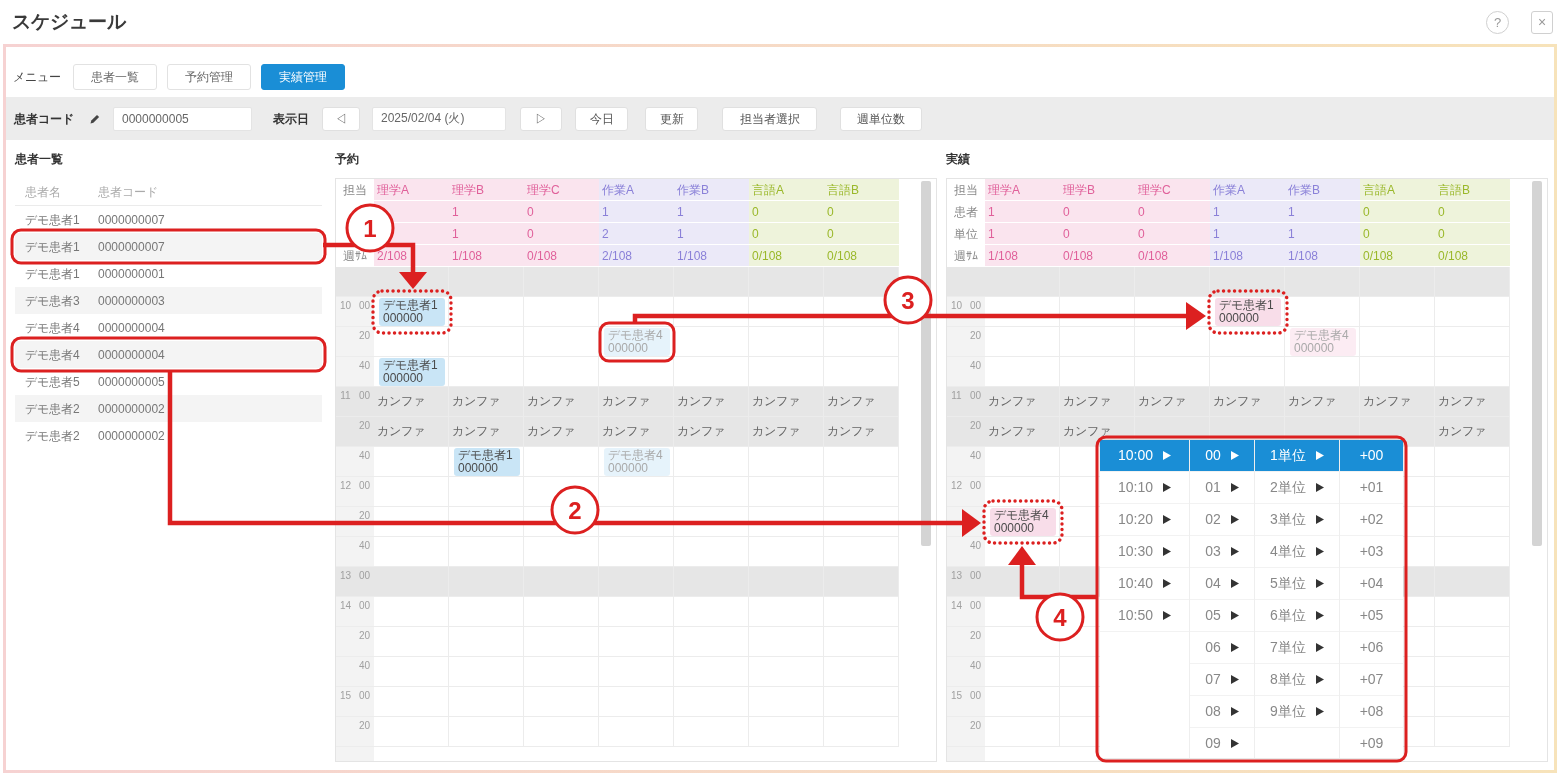 The image size is (1560, 776). I want to click on refresh-button: 更新, so click(671, 118).